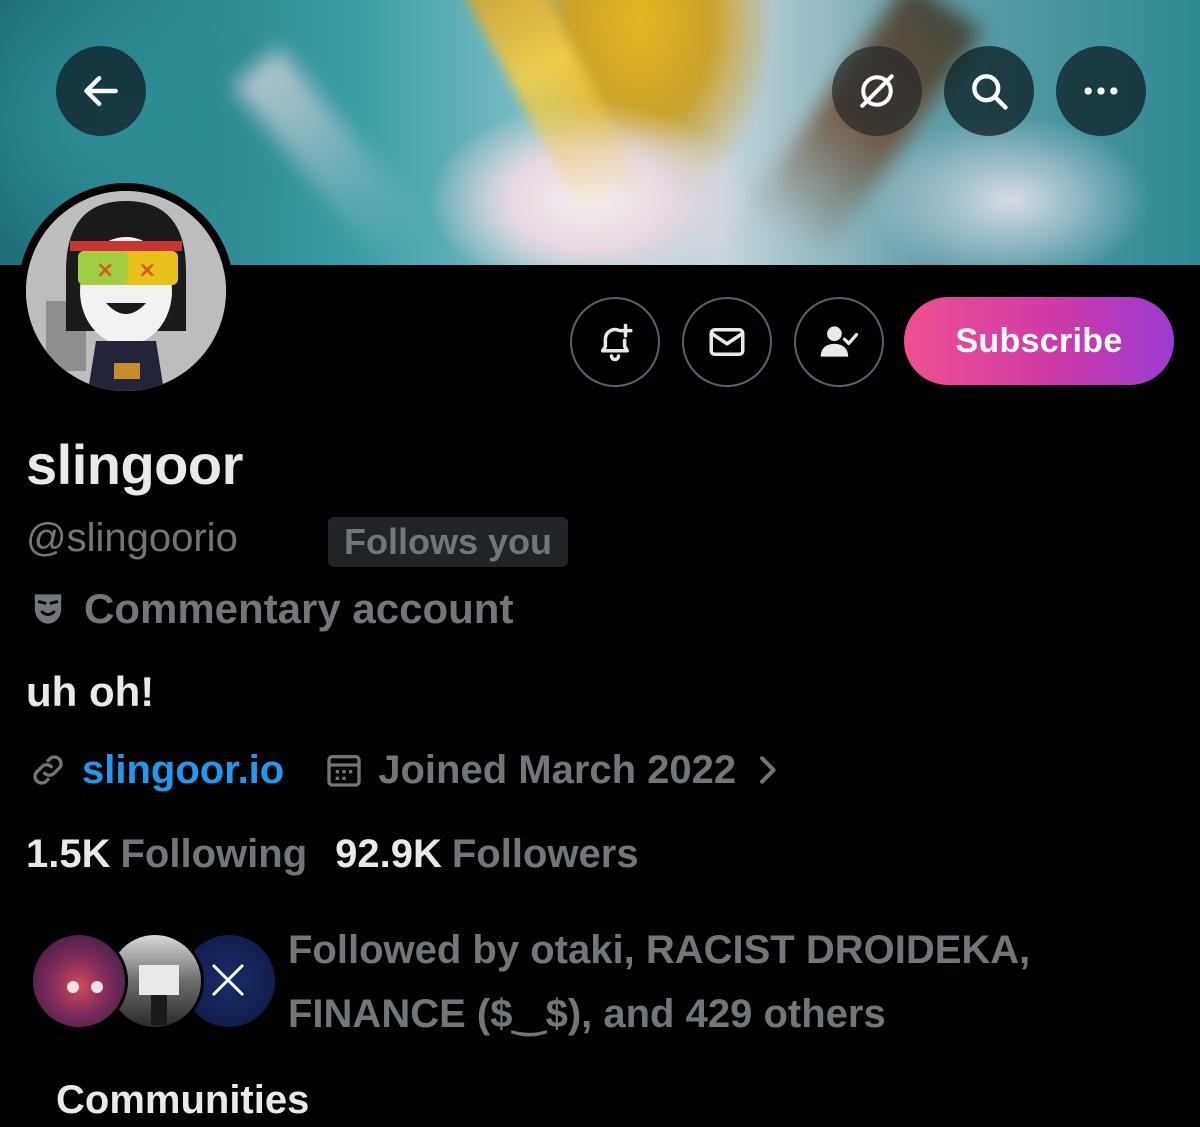 Image resolution: width=1200 pixels, height=1127 pixels. I want to click on followers-count: 92.9K, so click(388, 853).